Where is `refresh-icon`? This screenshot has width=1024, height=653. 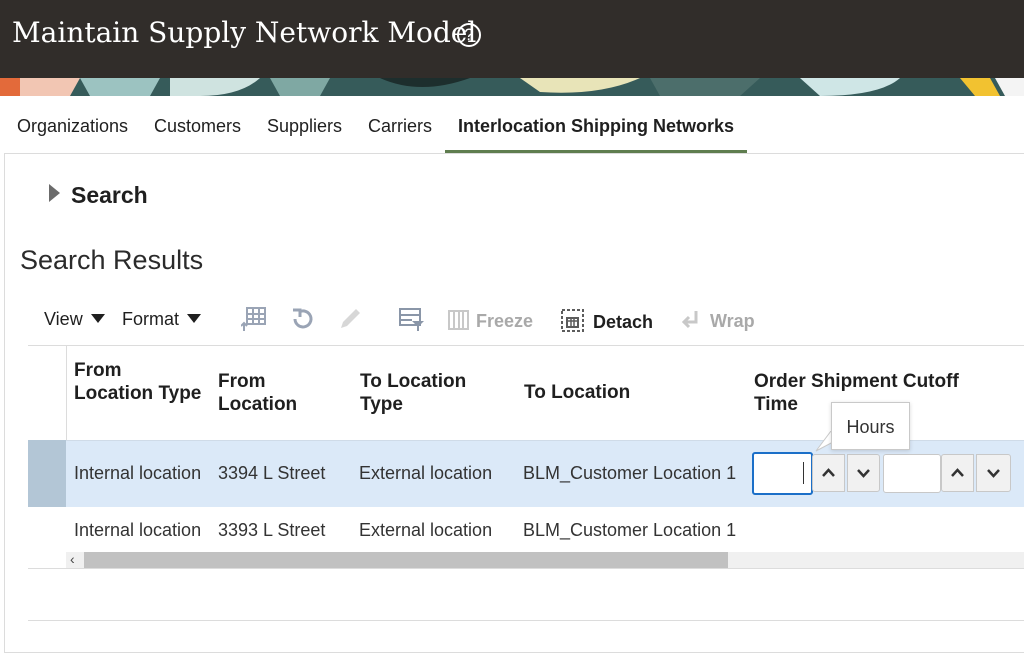
refresh-icon is located at coordinates (303, 318).